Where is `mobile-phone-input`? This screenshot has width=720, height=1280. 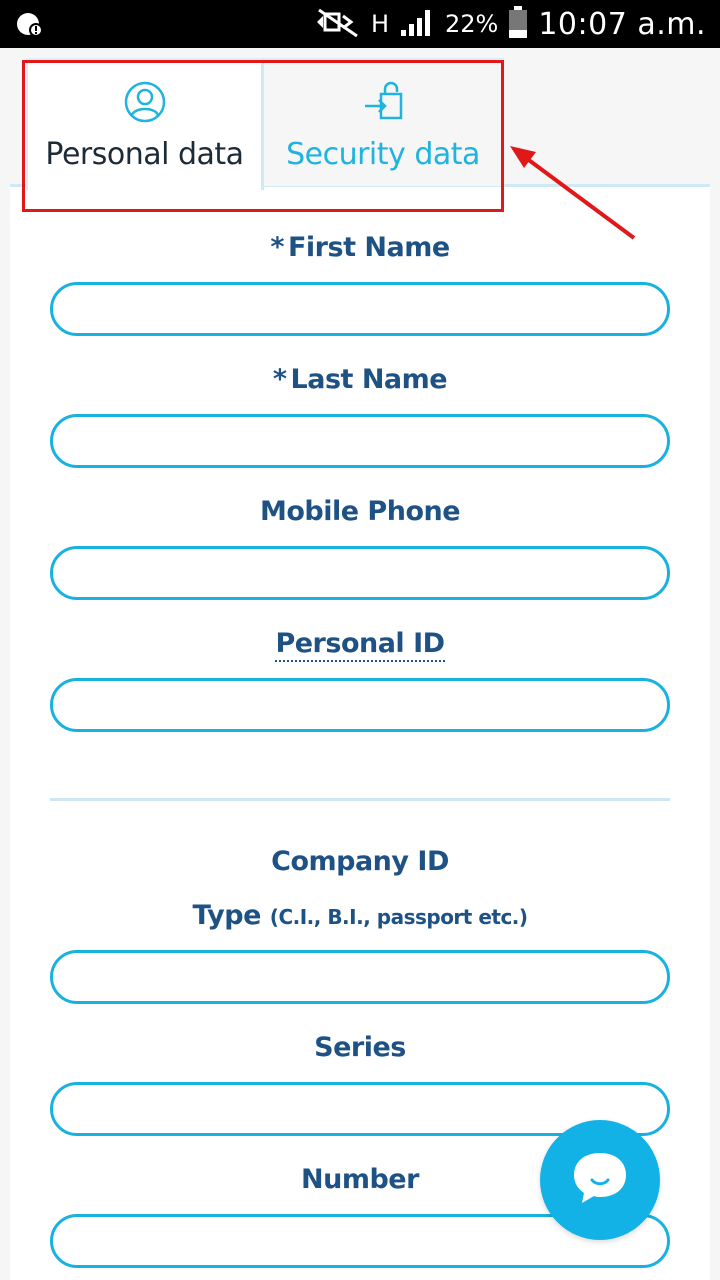 mobile-phone-input is located at coordinates (360, 573).